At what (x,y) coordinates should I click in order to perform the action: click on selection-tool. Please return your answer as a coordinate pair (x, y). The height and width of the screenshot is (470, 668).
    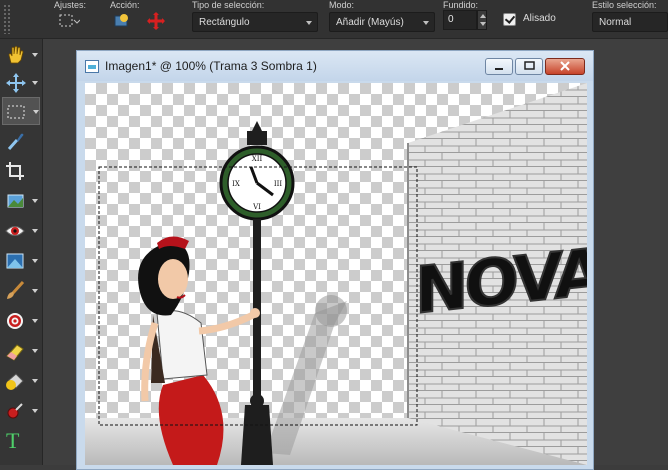
    Looking at the image, I should click on (21, 111).